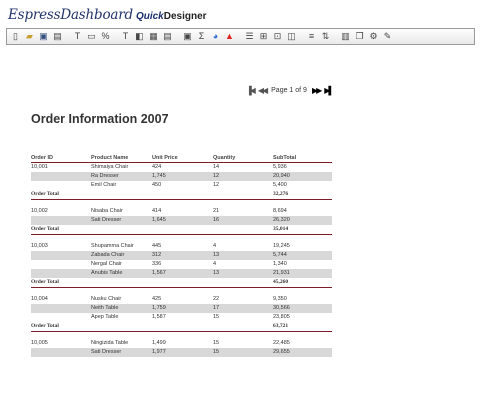 Image resolution: width=481 pixels, height=410 pixels. I want to click on table-cell: 336, so click(157, 264).